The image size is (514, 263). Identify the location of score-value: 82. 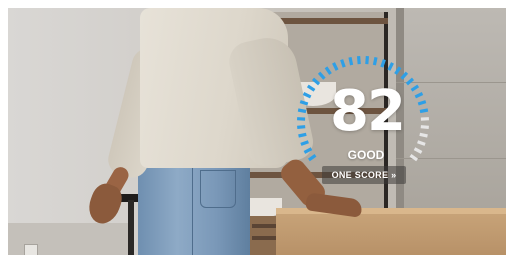
(368, 111).